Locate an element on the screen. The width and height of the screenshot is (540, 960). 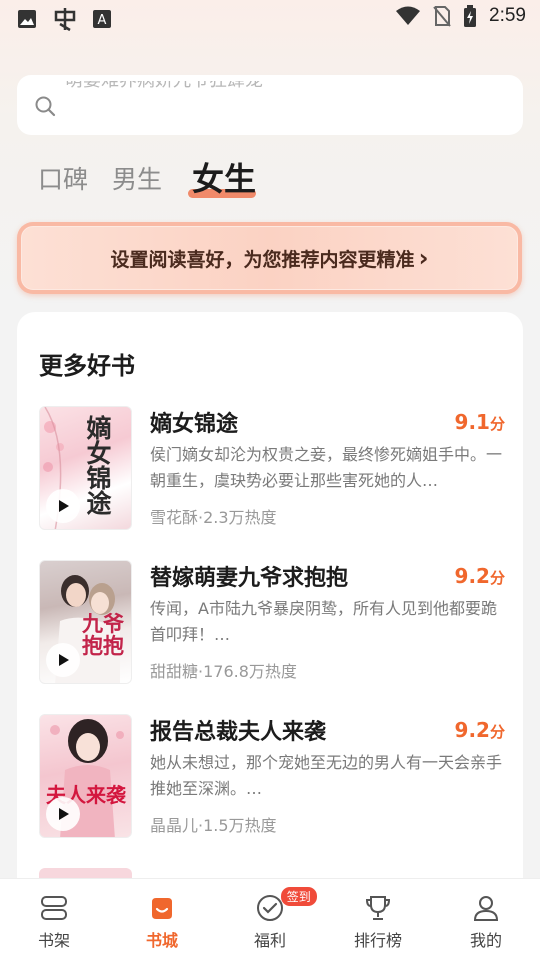
book-title: 嫡女锦途 is located at coordinates (194, 424).